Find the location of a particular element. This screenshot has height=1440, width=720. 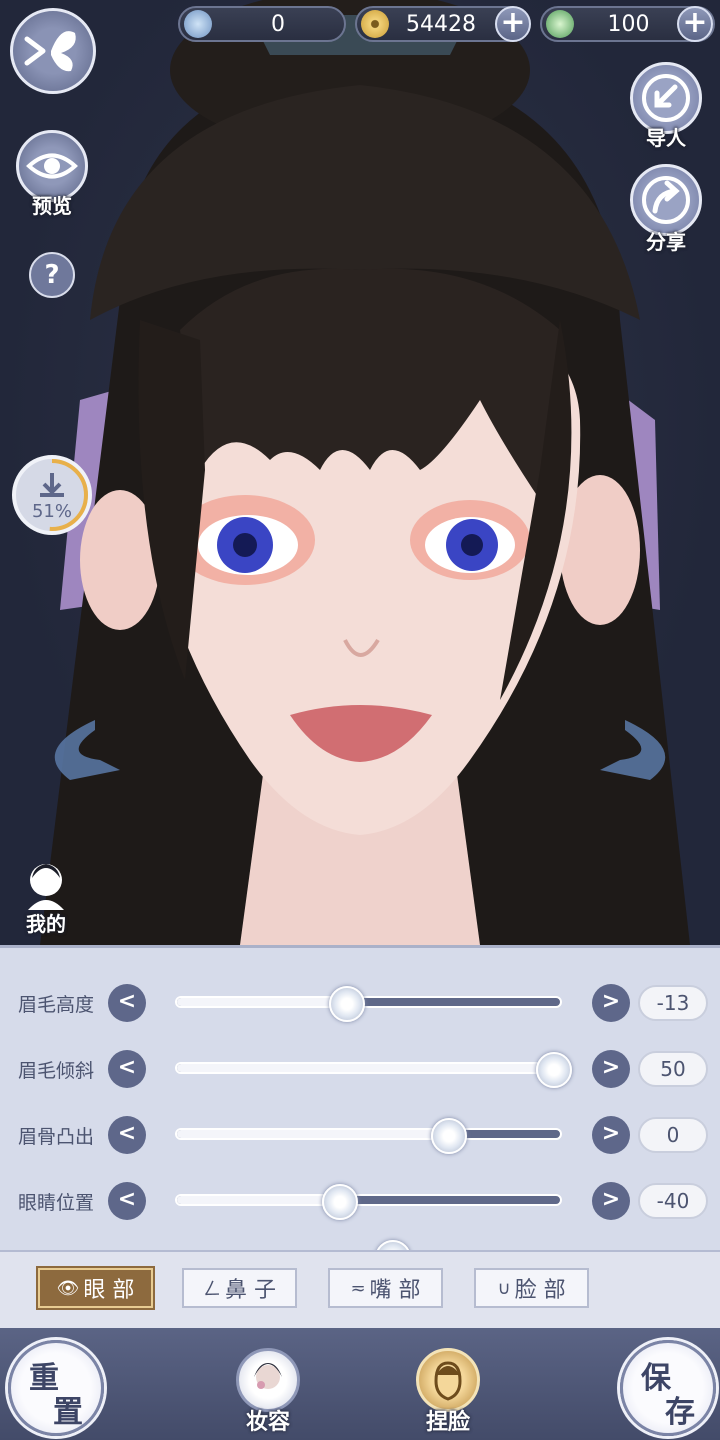

jade-icon is located at coordinates (198, 24).